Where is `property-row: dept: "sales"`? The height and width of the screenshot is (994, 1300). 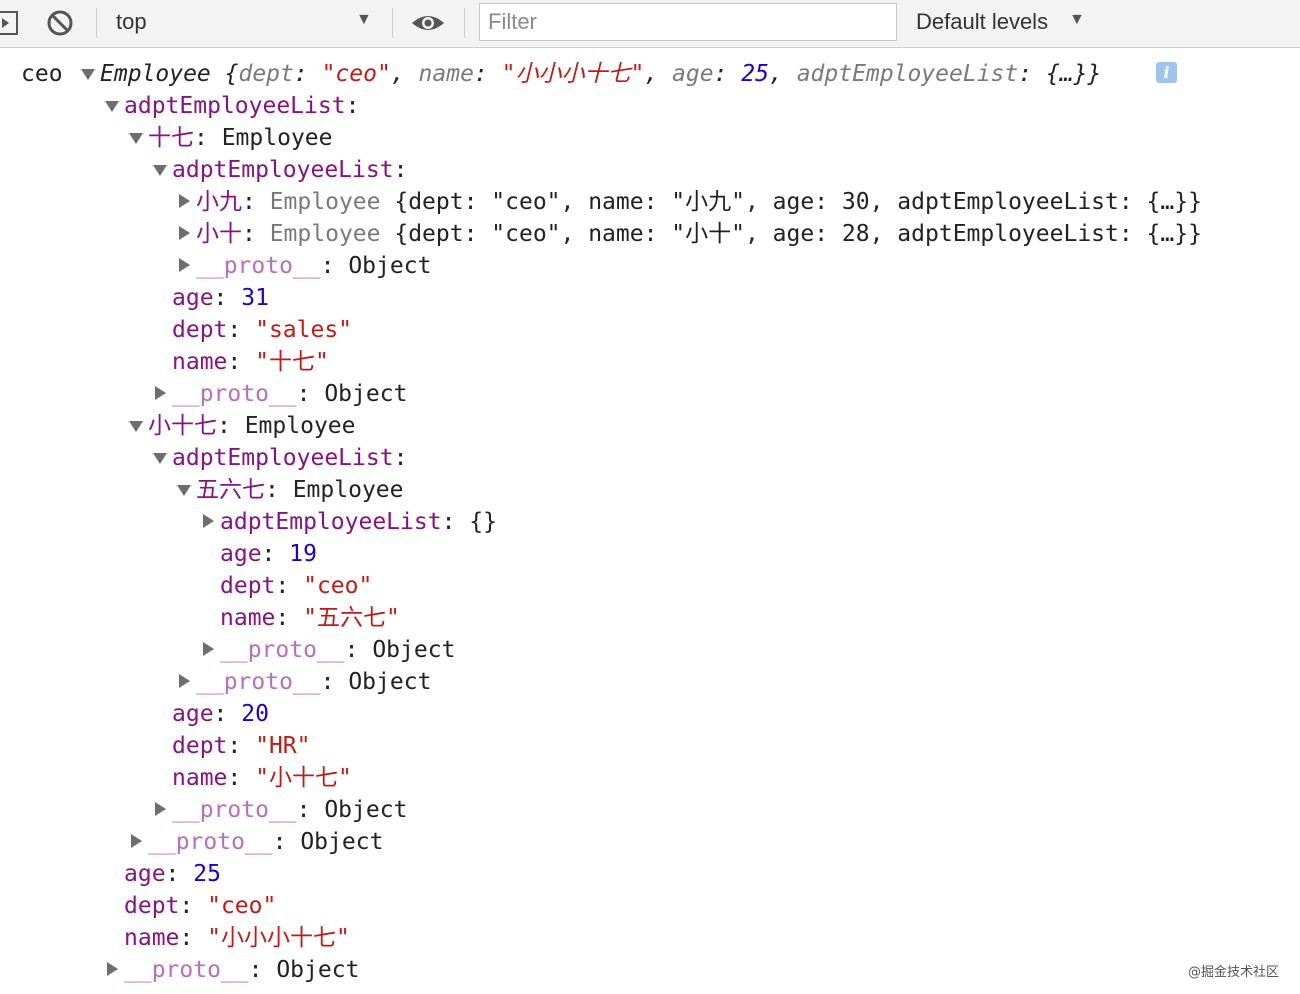 property-row: dept: "sales" is located at coordinates (262, 330).